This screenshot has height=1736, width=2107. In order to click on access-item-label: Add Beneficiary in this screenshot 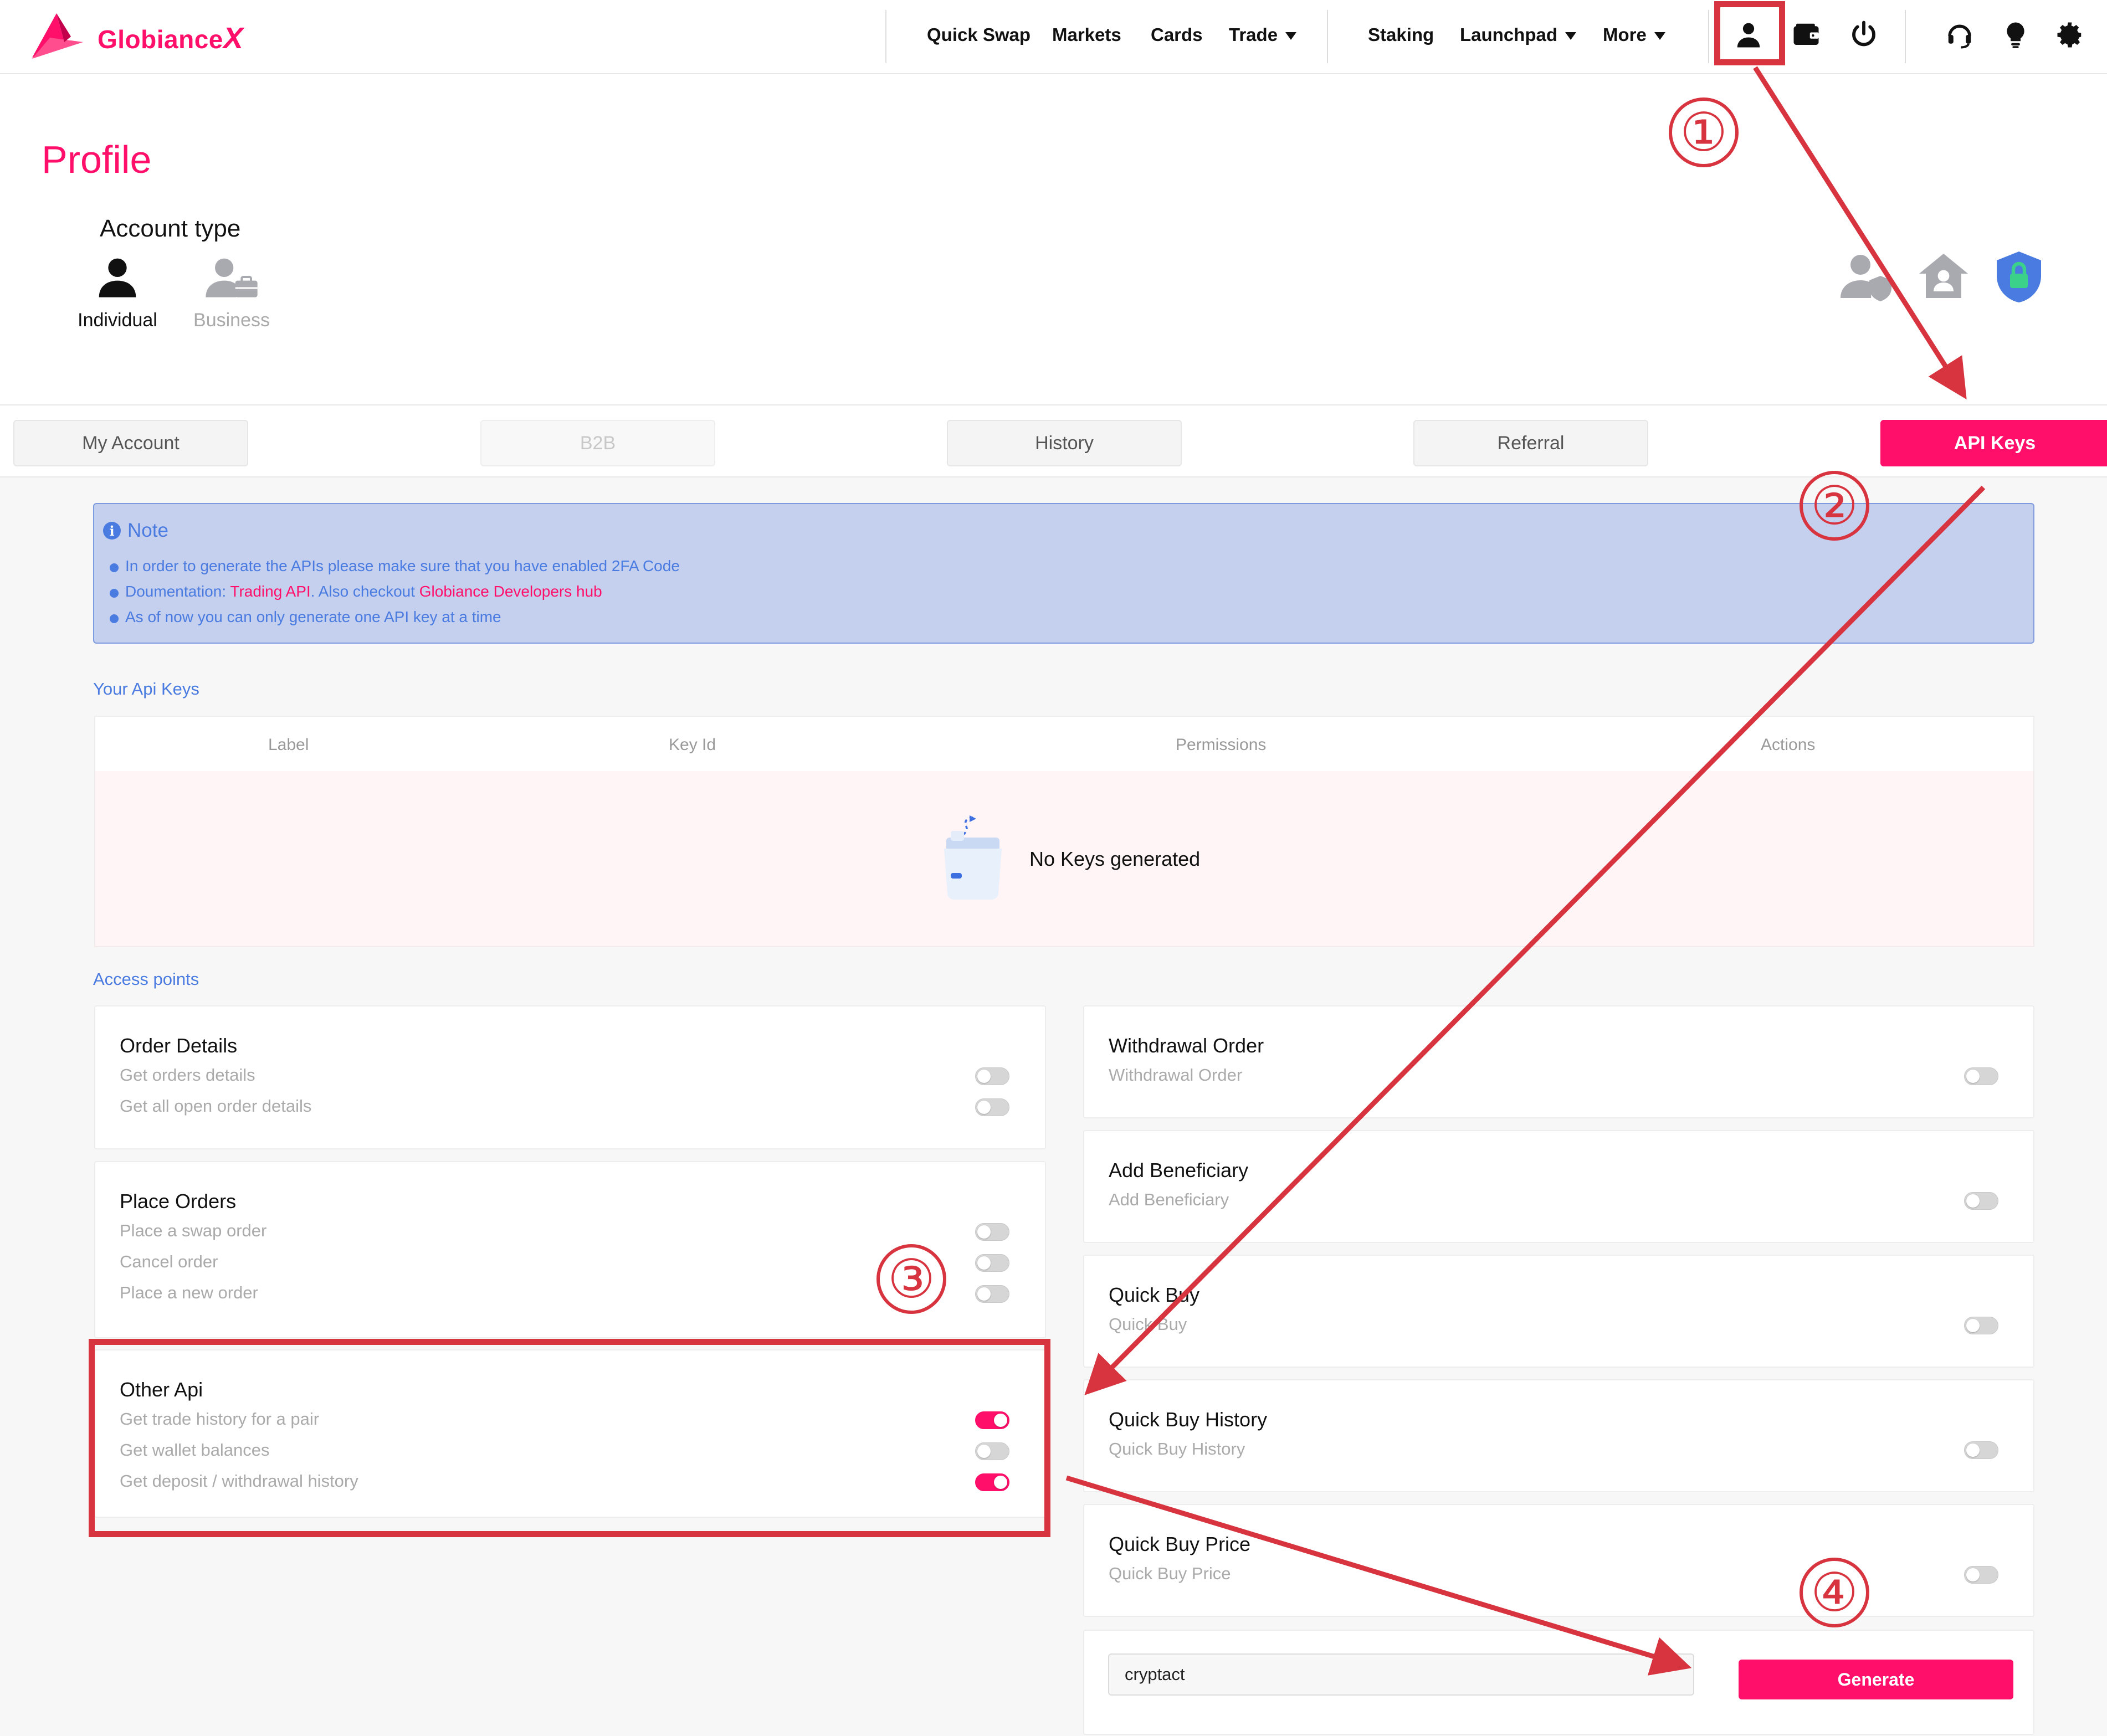, I will do `click(1169, 1199)`.